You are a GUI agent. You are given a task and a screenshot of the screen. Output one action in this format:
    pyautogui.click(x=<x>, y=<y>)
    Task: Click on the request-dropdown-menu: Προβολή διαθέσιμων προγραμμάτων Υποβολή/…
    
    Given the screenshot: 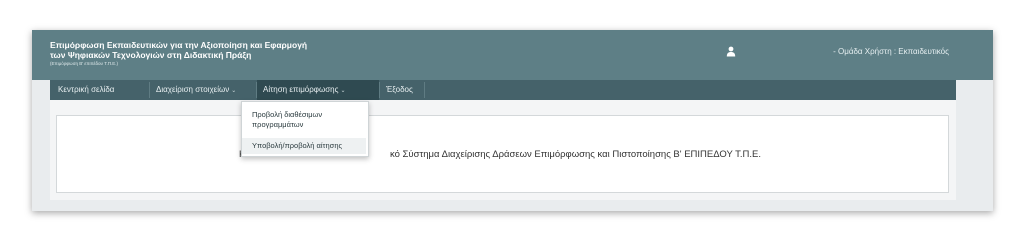 What is the action you would take?
    pyautogui.click(x=305, y=129)
    